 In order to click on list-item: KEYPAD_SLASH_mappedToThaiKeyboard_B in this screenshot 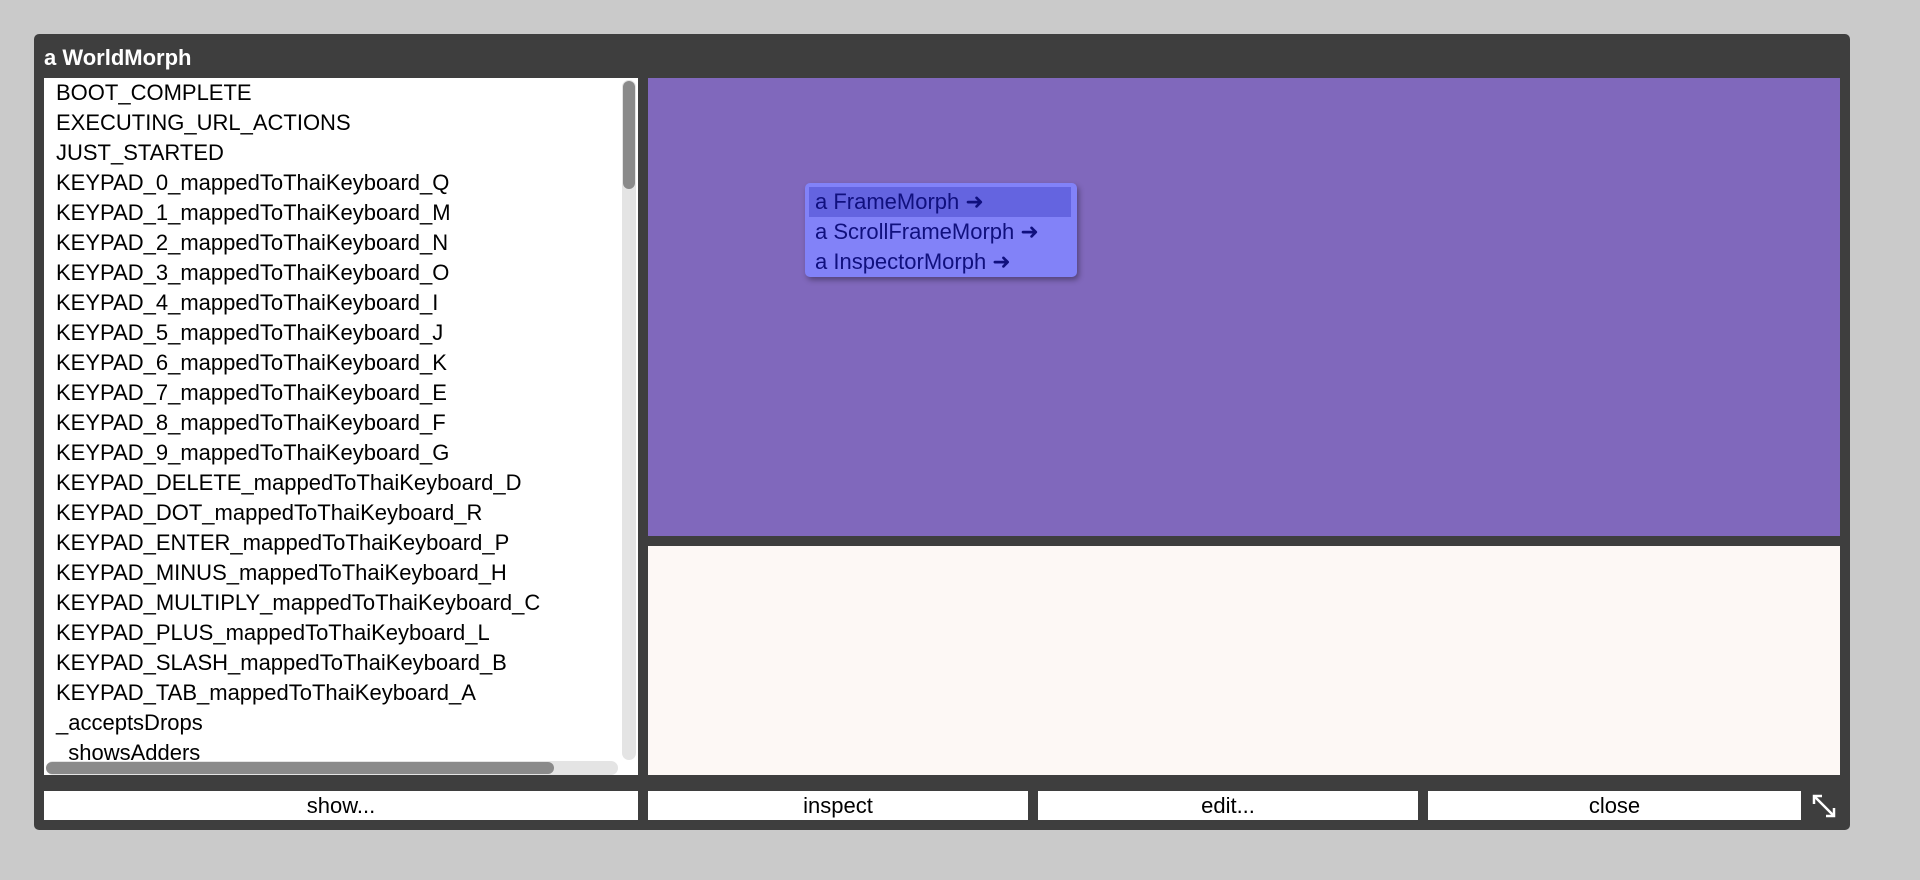, I will do `click(298, 663)`.